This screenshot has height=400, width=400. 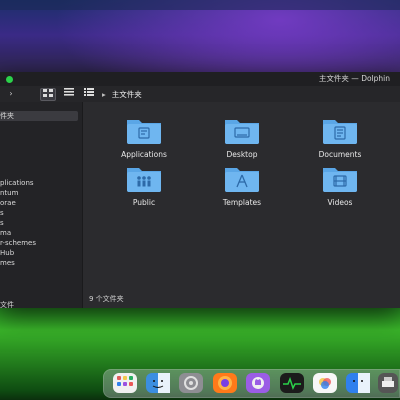 What do you see at coordinates (89, 93) in the screenshot?
I see `details-view-icon` at bounding box center [89, 93].